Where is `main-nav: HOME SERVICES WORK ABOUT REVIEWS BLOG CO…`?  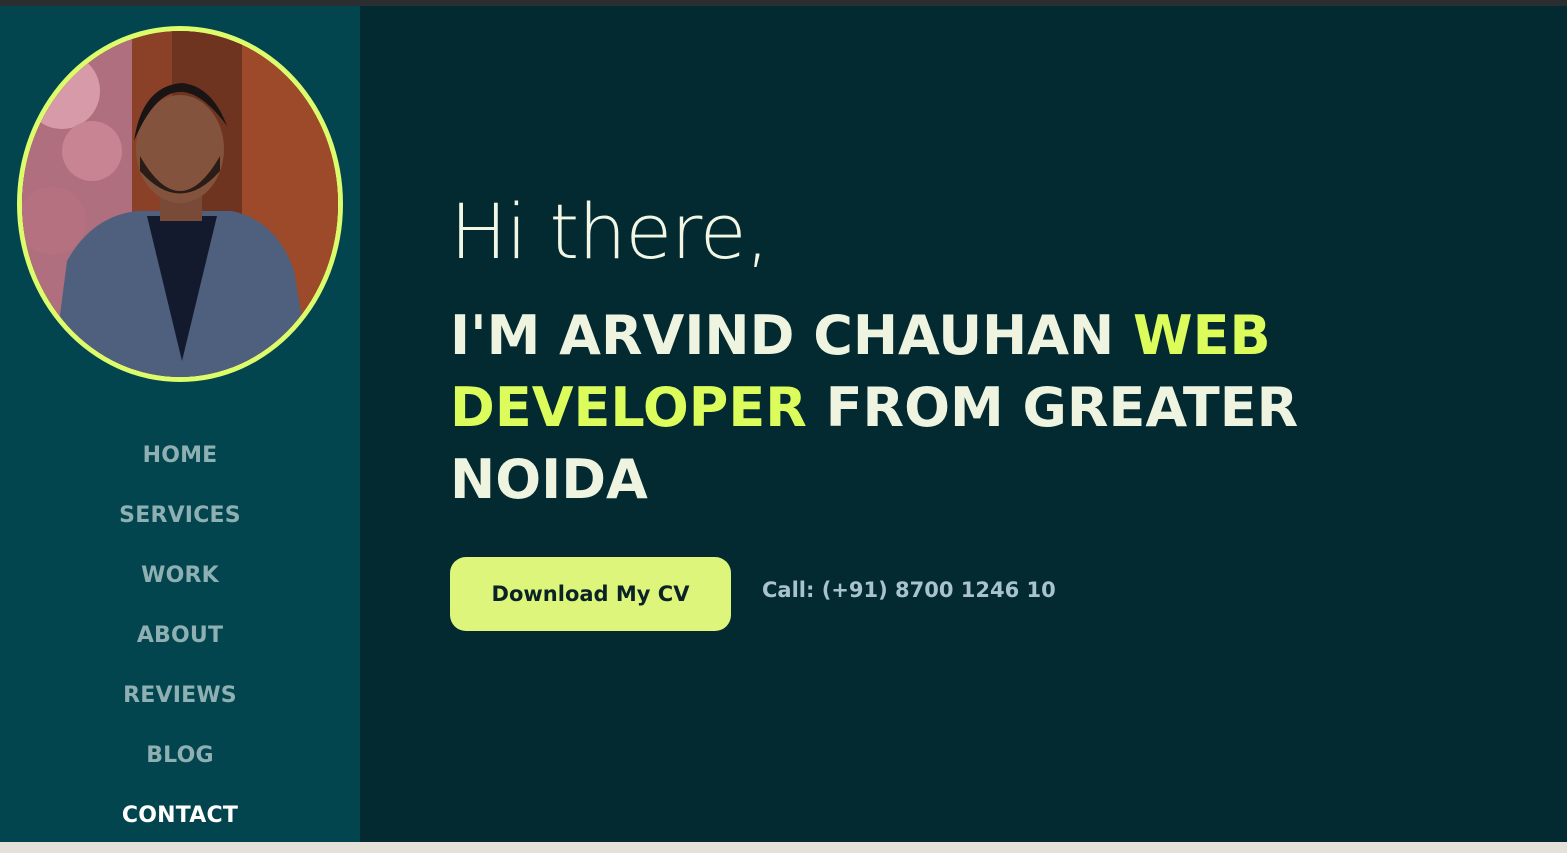 main-nav: HOME SERVICES WORK ABOUT REVIEWS BLOG CO… is located at coordinates (180, 641).